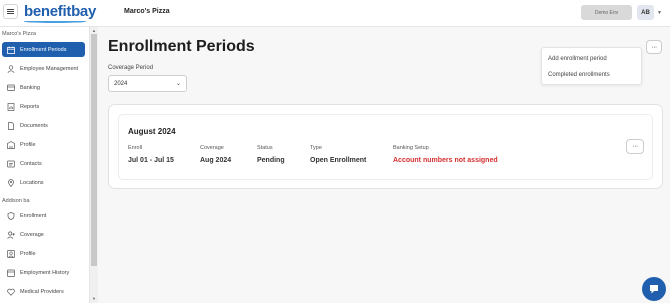  Describe the element at coordinates (338, 160) in the screenshot. I see `type-value: Open Enrollment` at that location.